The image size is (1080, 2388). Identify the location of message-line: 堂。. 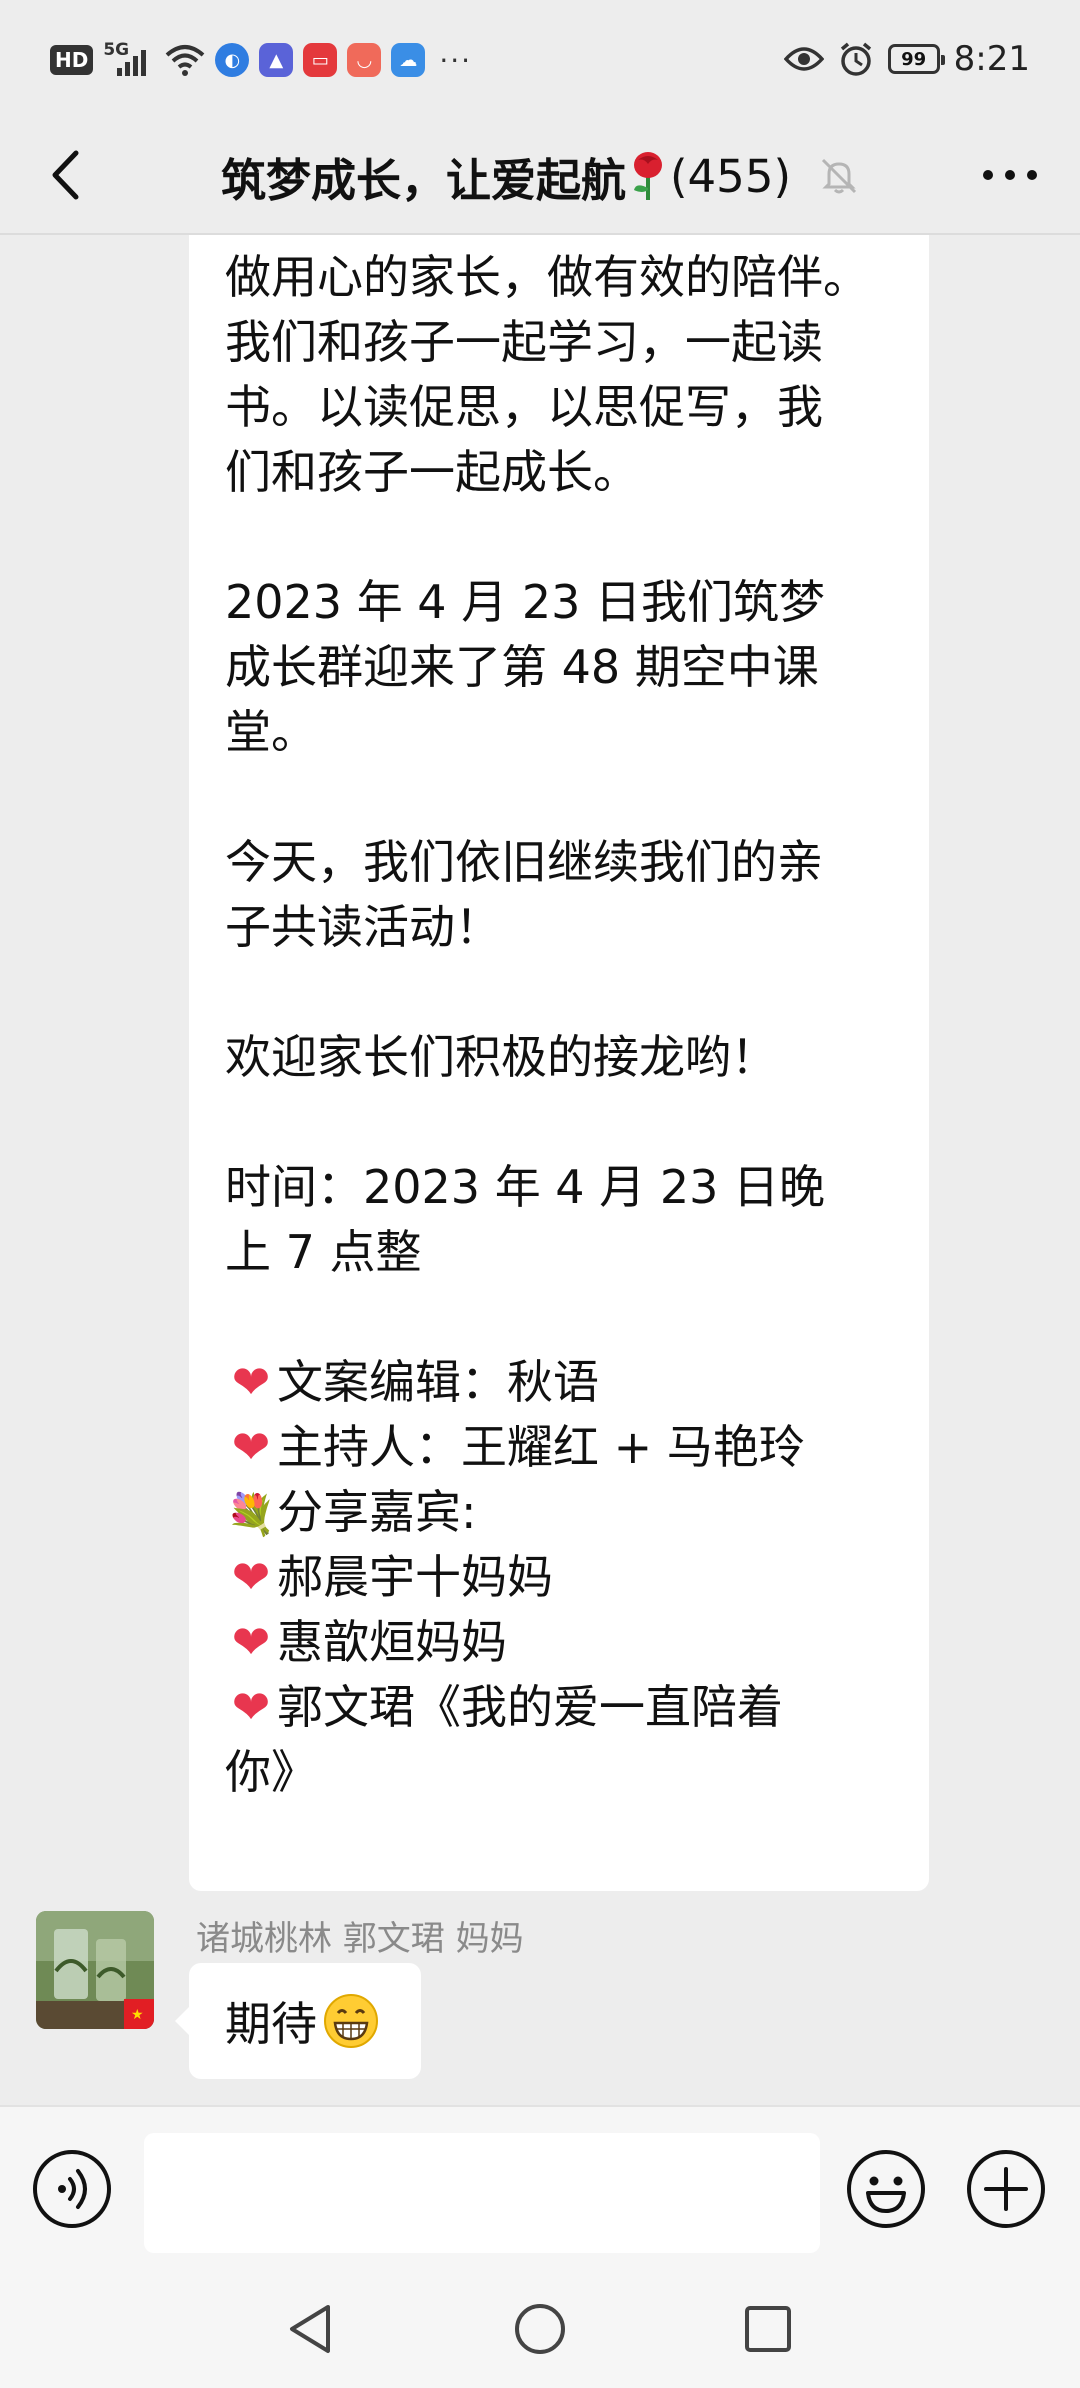
(271, 732).